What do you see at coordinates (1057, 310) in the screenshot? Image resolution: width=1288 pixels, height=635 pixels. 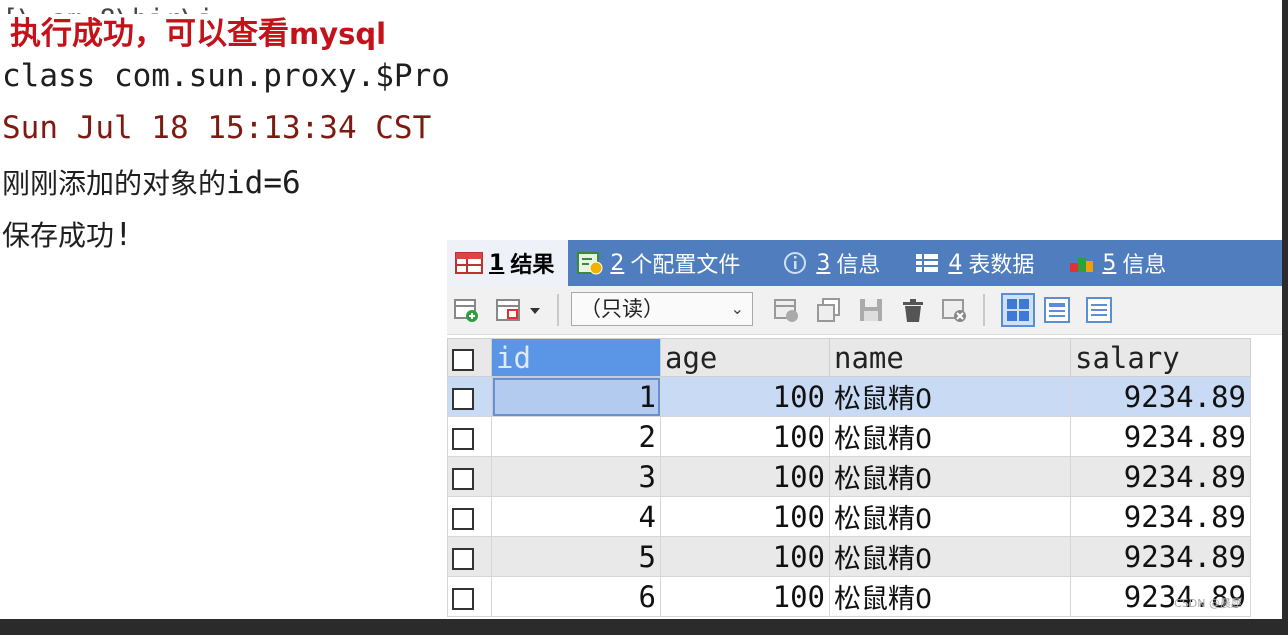 I see `form-view-icon` at bounding box center [1057, 310].